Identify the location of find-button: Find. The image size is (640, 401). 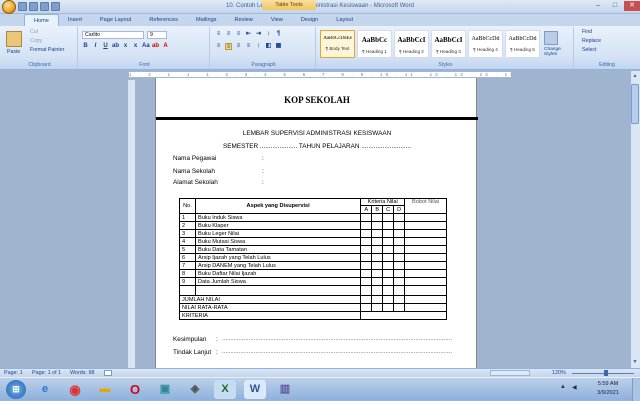
(587, 32).